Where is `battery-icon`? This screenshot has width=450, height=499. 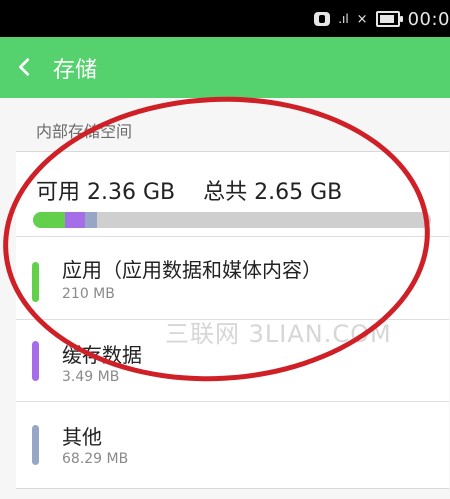 battery-icon is located at coordinates (389, 19).